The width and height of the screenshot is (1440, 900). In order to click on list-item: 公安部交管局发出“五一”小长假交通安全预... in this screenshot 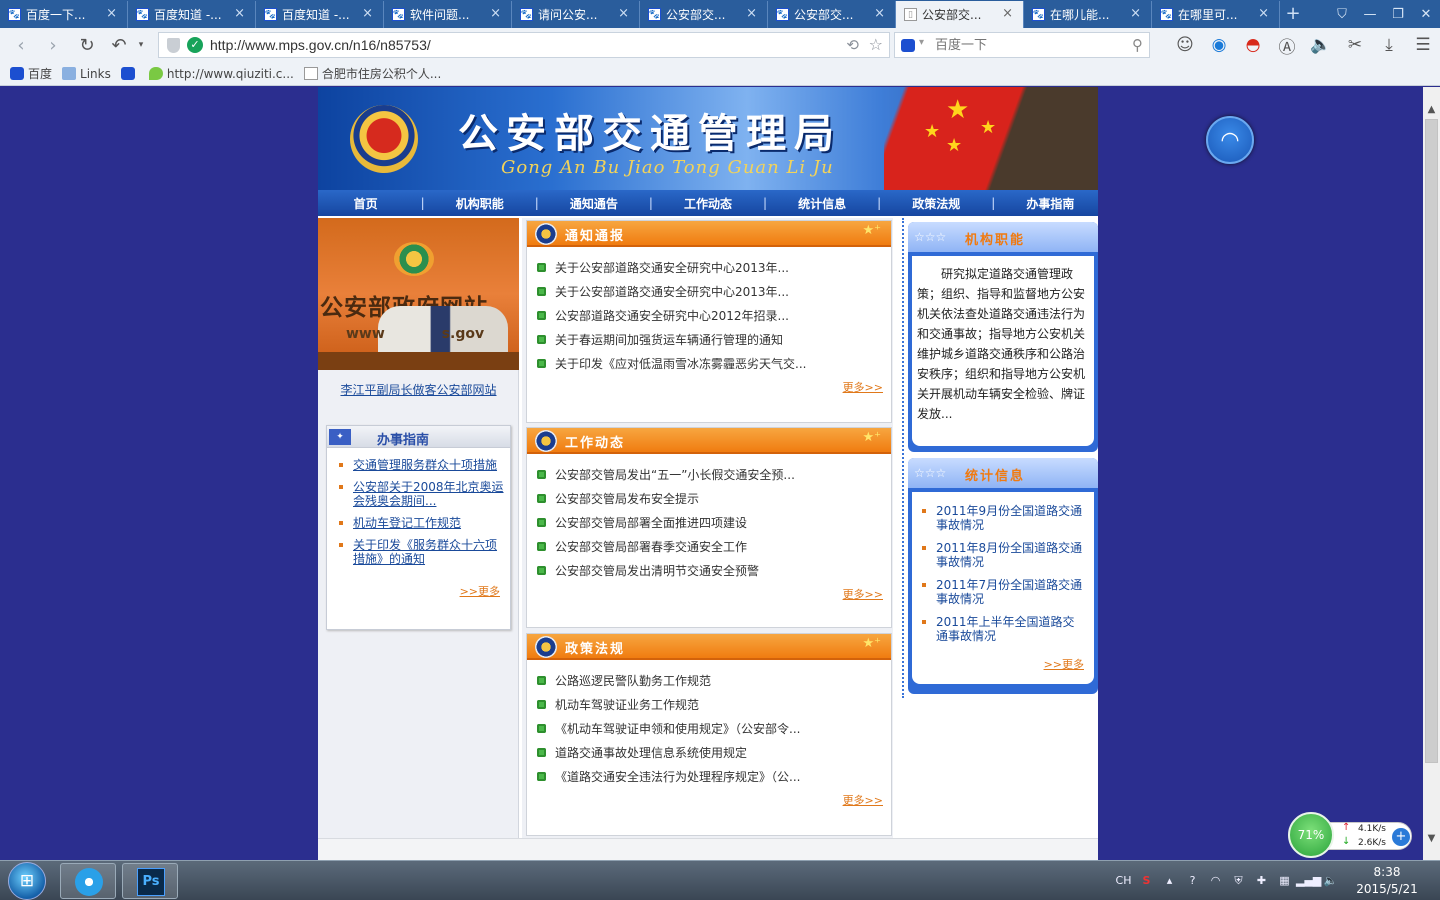, I will do `click(709, 478)`.